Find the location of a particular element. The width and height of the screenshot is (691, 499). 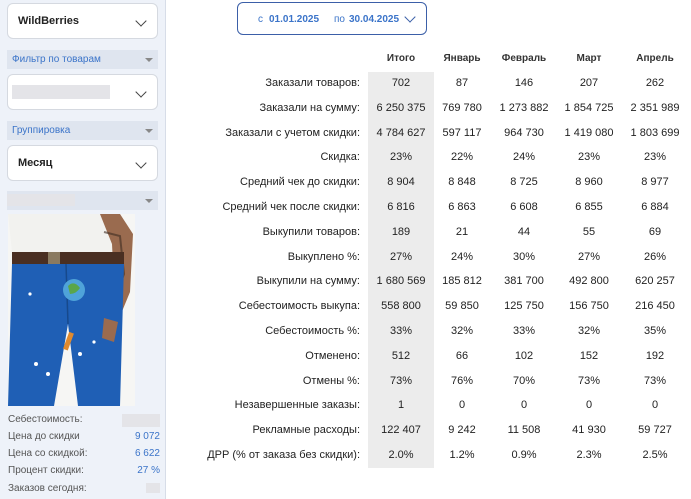

month-cell: 192 is located at coordinates (655, 356).